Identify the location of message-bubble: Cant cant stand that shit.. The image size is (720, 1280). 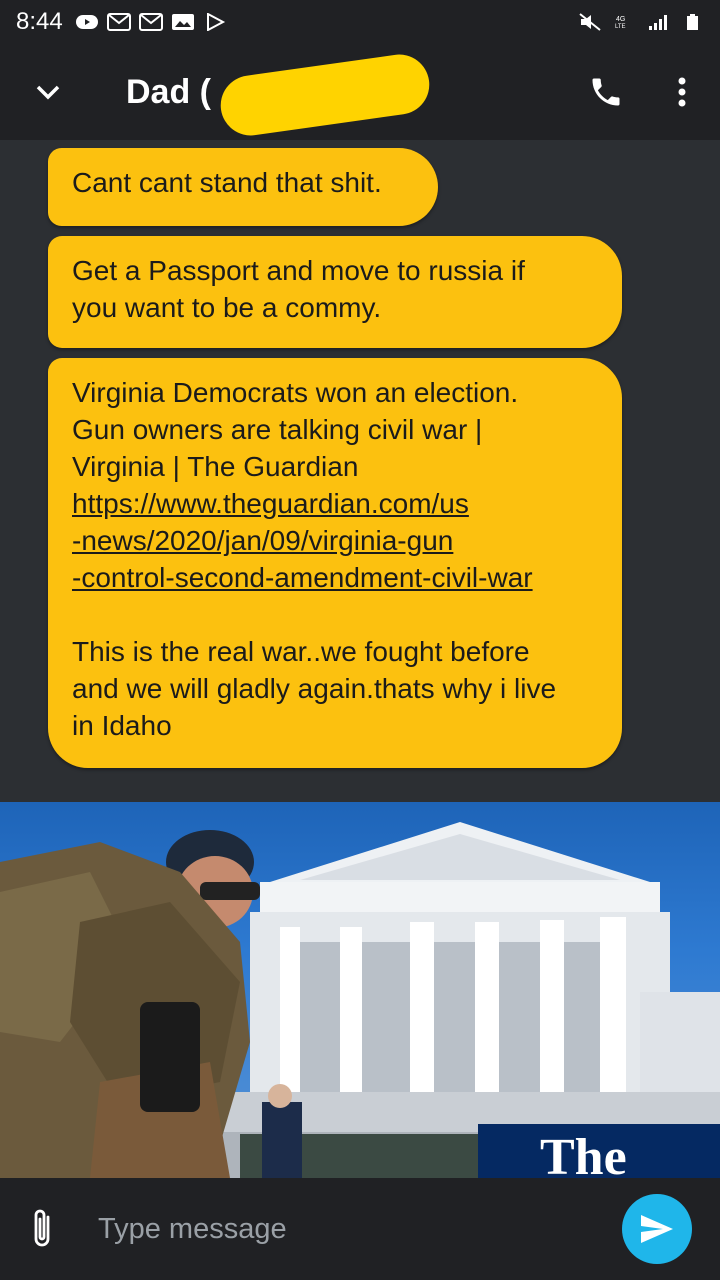
(243, 187).